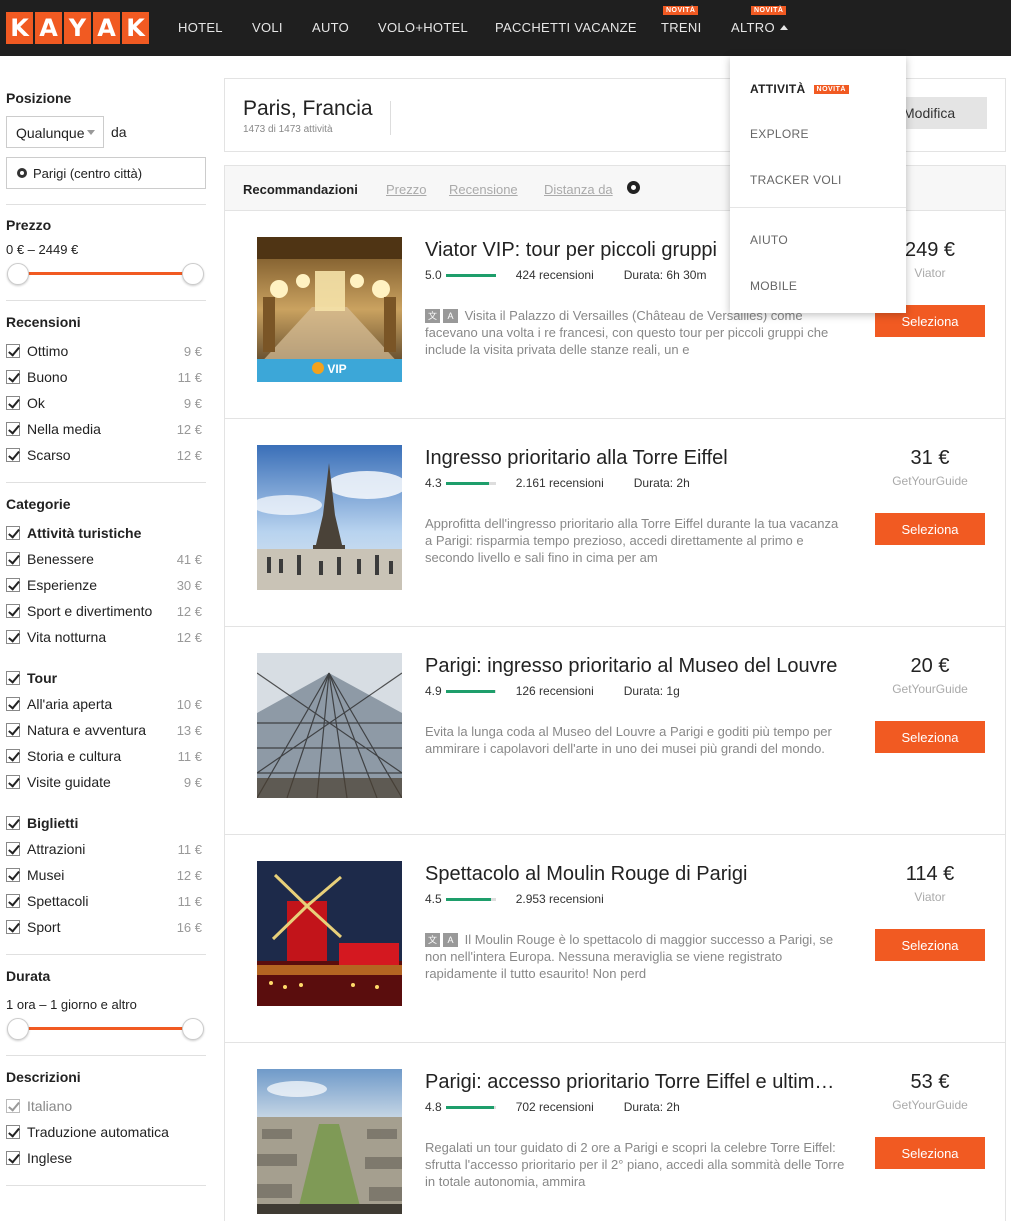  What do you see at coordinates (799, 89) in the screenshot?
I see `menu-item-attivita: ATTIVITÀ NOVITÀ` at bounding box center [799, 89].